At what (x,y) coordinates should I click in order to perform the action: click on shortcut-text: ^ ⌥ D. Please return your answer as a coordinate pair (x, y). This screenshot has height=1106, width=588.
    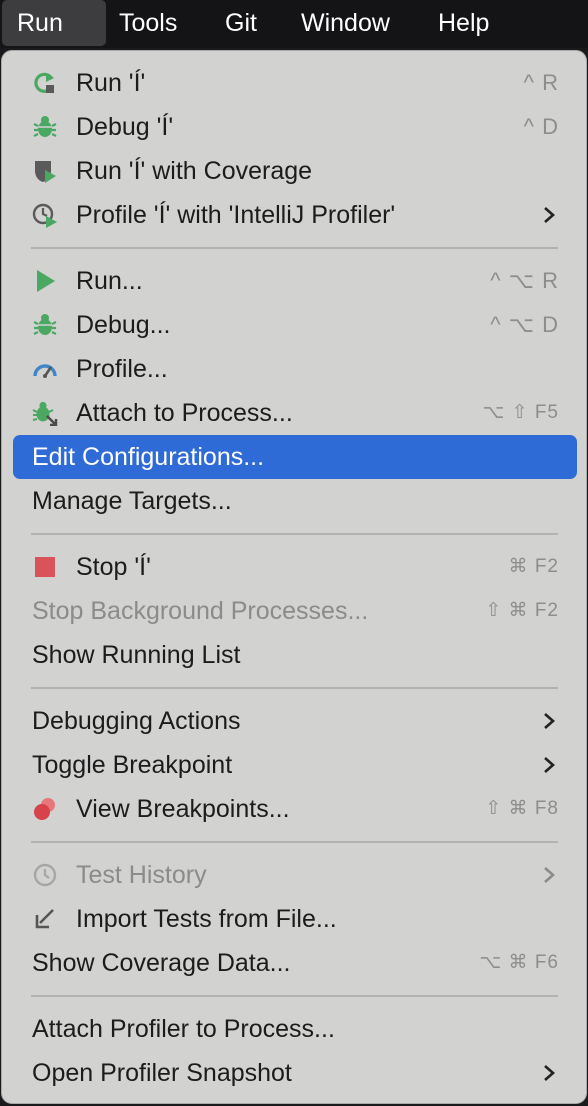
    Looking at the image, I should click on (524, 324).